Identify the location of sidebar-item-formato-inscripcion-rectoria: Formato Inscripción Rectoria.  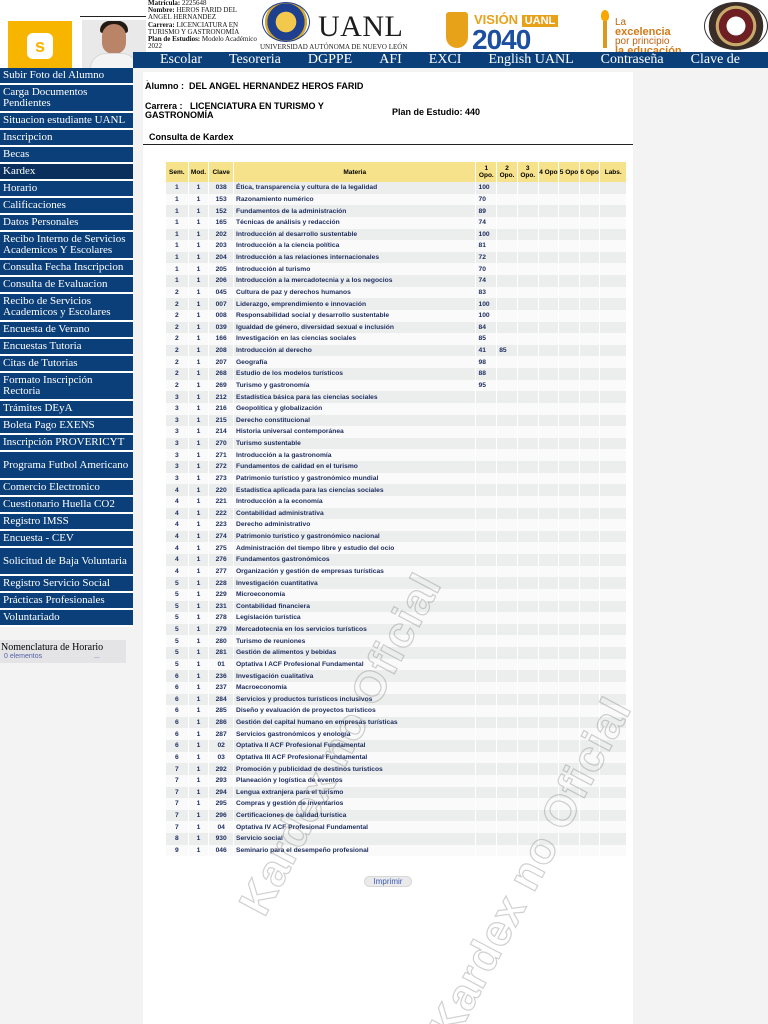
(66, 387).